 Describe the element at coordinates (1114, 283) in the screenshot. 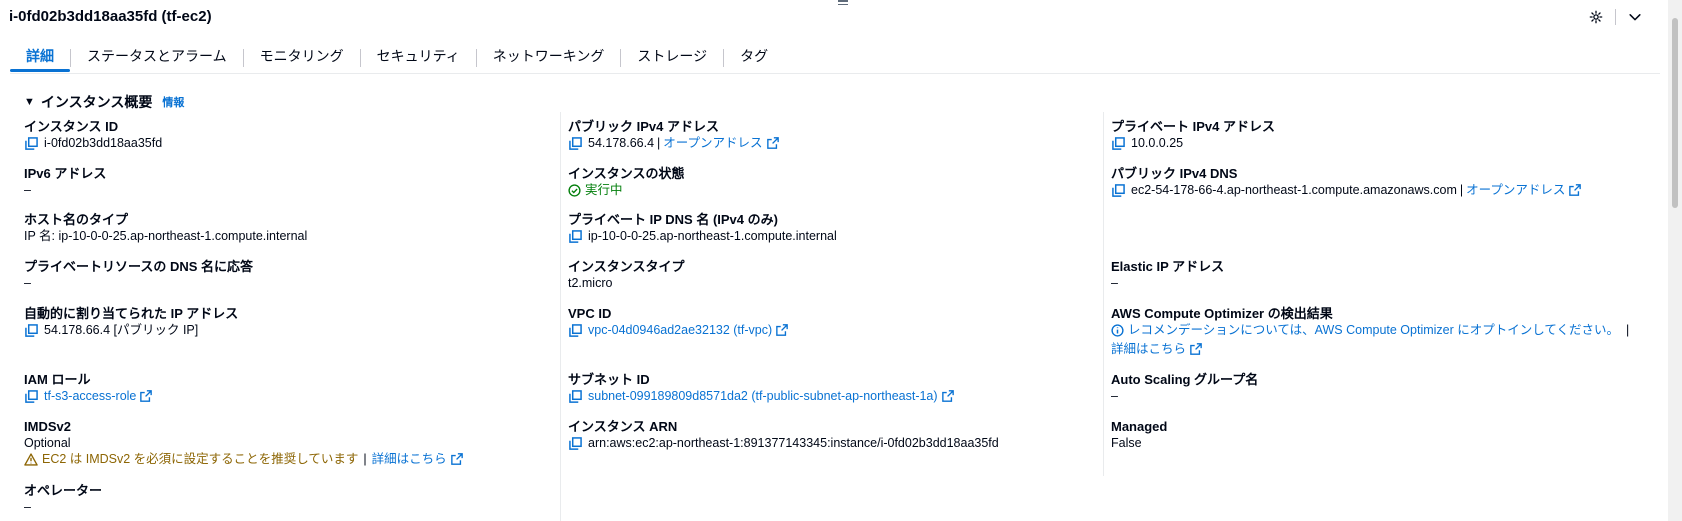

I see `elastic-ip-value: –` at that location.